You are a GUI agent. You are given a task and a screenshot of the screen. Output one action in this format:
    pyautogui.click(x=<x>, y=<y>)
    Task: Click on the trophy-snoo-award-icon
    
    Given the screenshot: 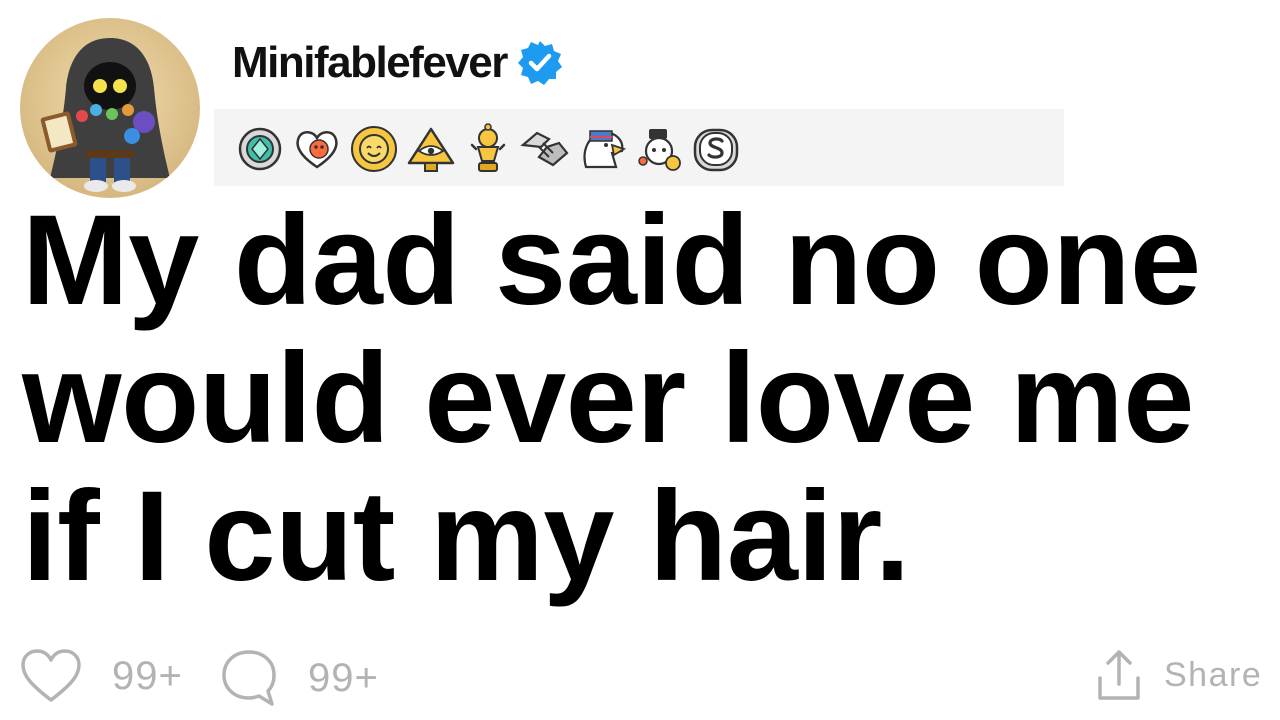 What is the action you would take?
    pyautogui.click(x=488, y=149)
    